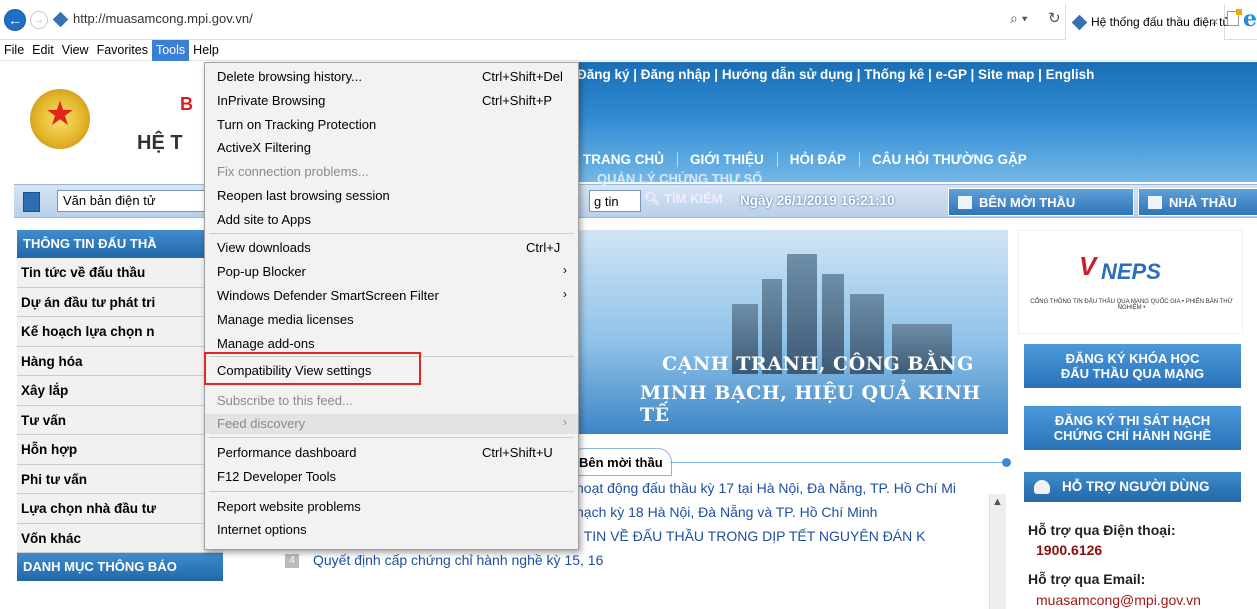 The image size is (1257, 609). Describe the element at coordinates (1132, 435) in the screenshot. I see `register-exam-line2: CHỨNG CHỈ HÀNH NGHỀ` at that location.